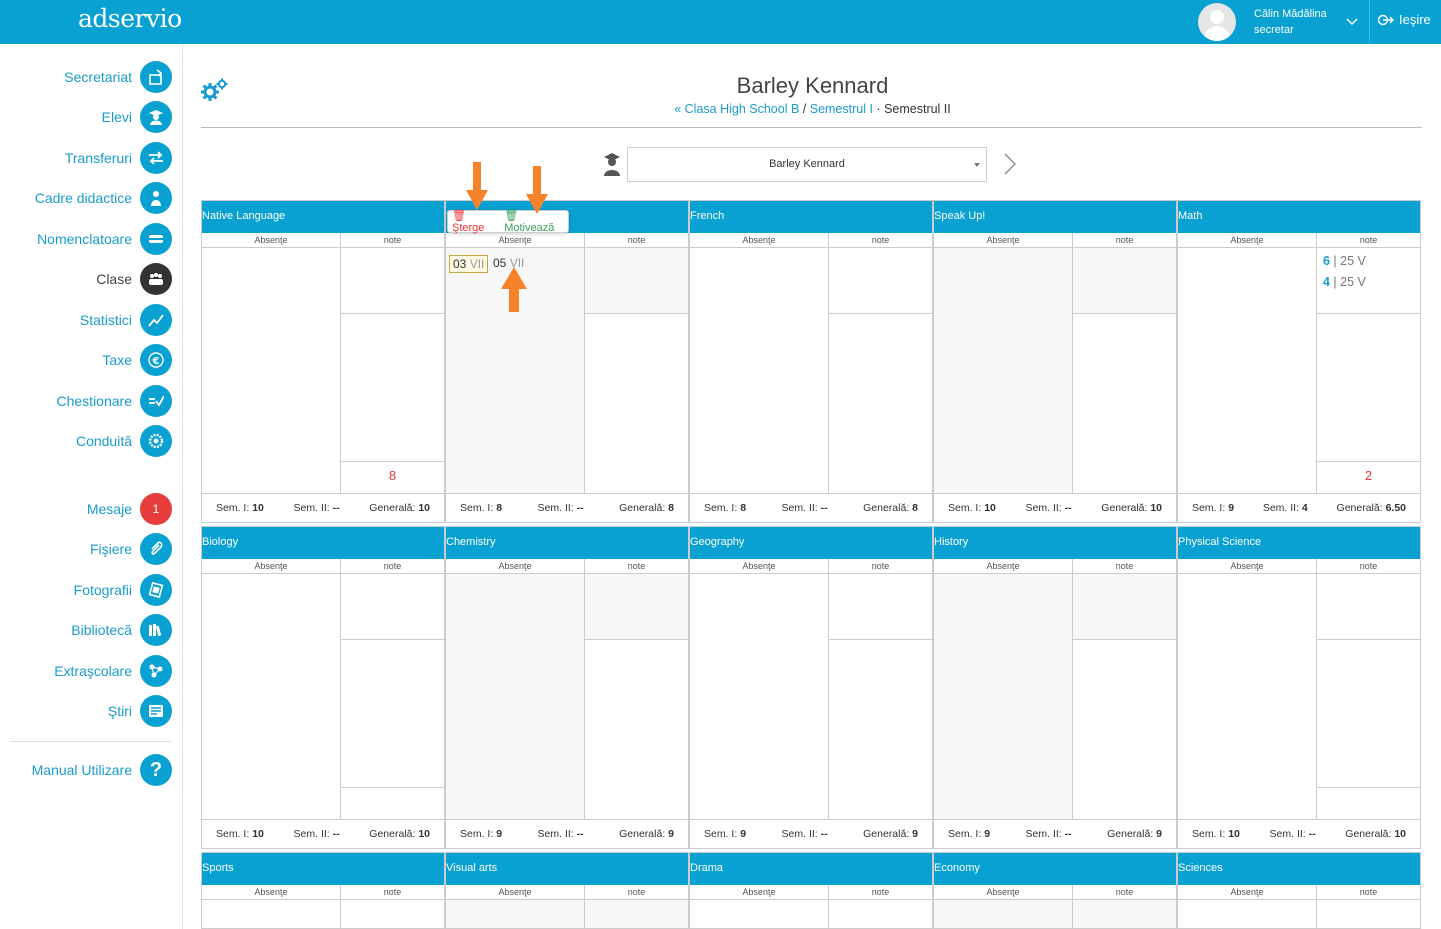  I want to click on sidebar-item-transferuri: Transferuri, so click(118, 158).